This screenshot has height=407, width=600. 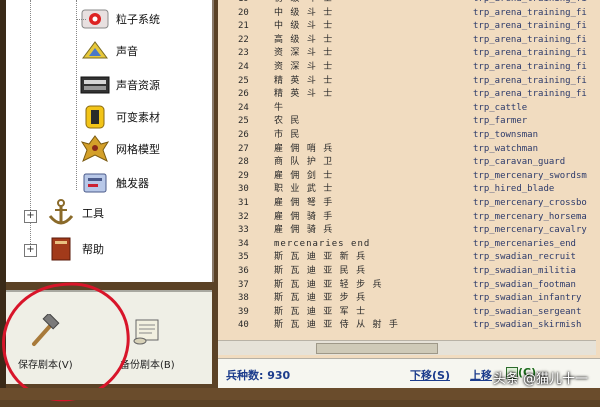 I want to click on table-row: 21 中 级 斗 士 trp_arena_training_fi, so click(x=409, y=26).